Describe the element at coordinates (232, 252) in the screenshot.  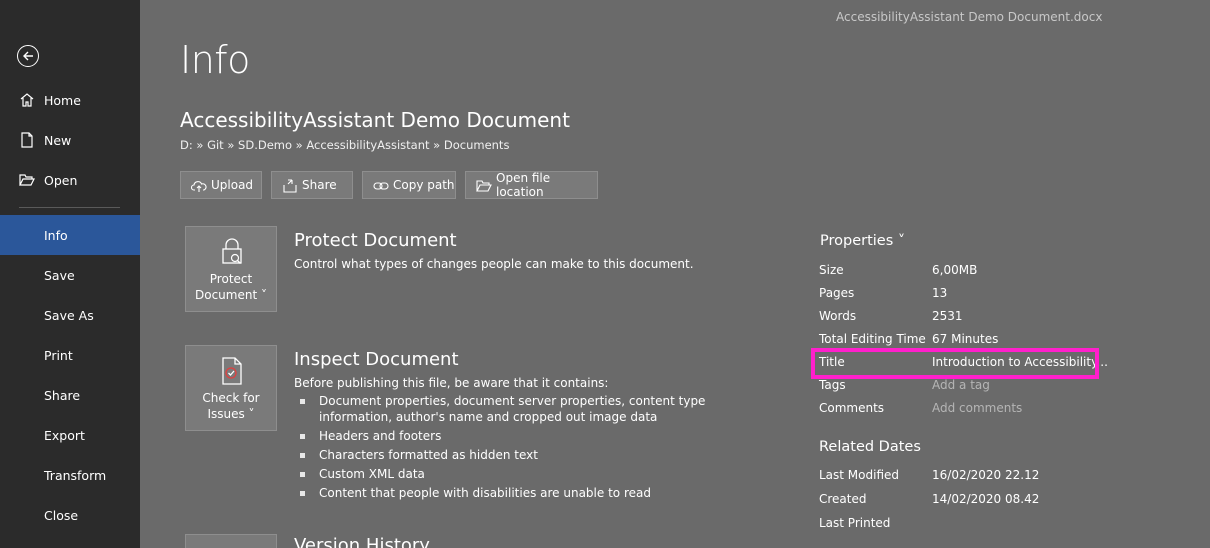
I see `lock-magnifier-icon` at that location.